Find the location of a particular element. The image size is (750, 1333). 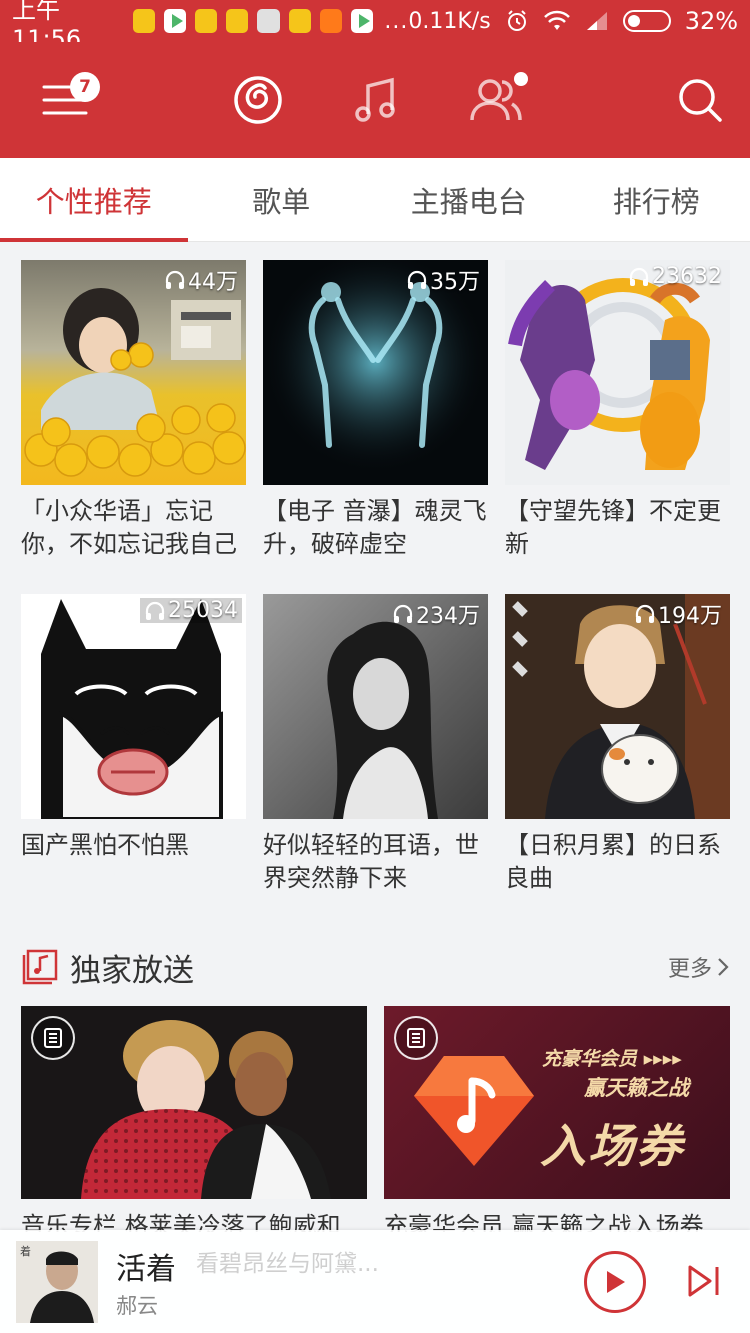

playlist-card: 25034 国产黑怕不怕黑 is located at coordinates (133, 744).